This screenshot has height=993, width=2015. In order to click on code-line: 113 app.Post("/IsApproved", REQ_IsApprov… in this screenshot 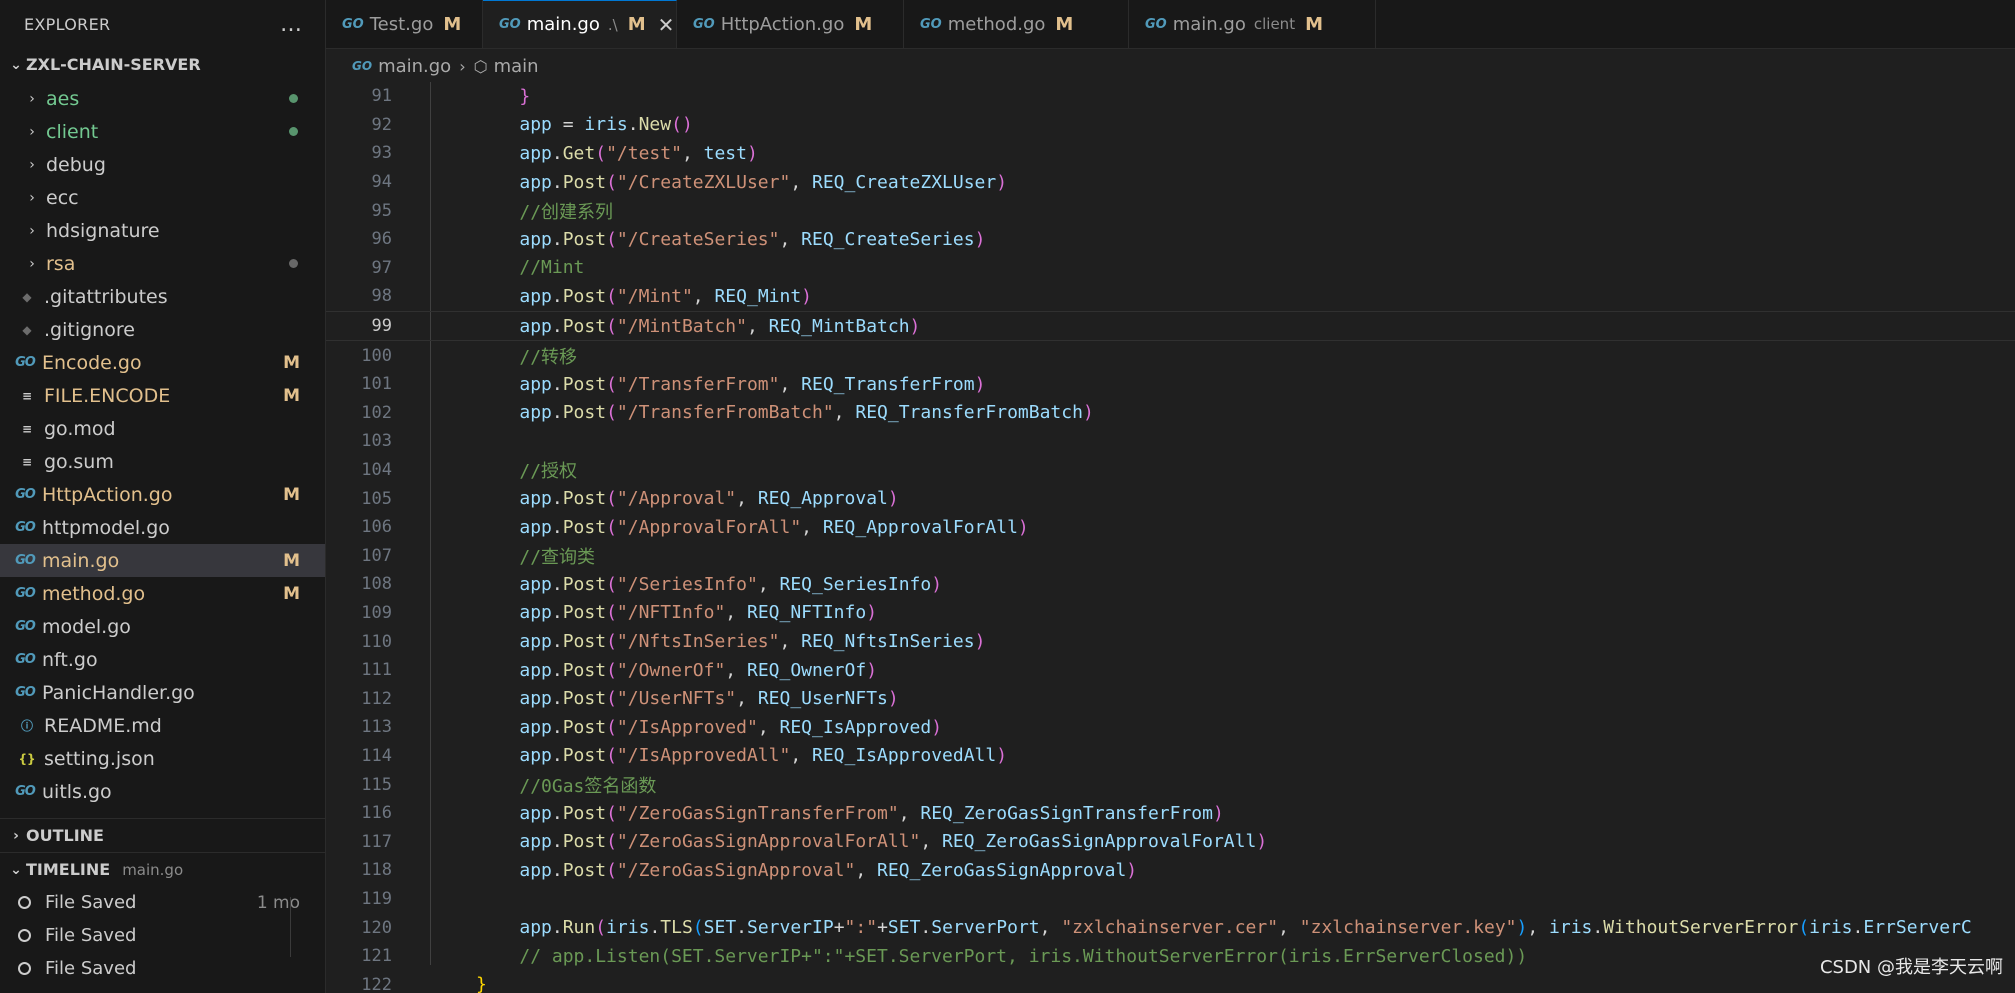, I will do `click(1170, 727)`.